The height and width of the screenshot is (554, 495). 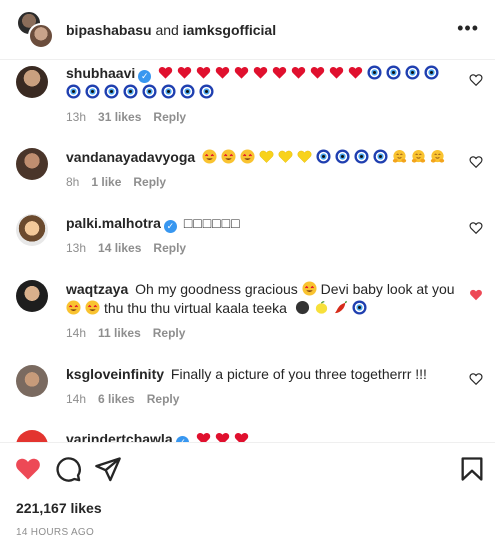 I want to click on comment-item: varindertchawla ✓, so click(x=247, y=435).